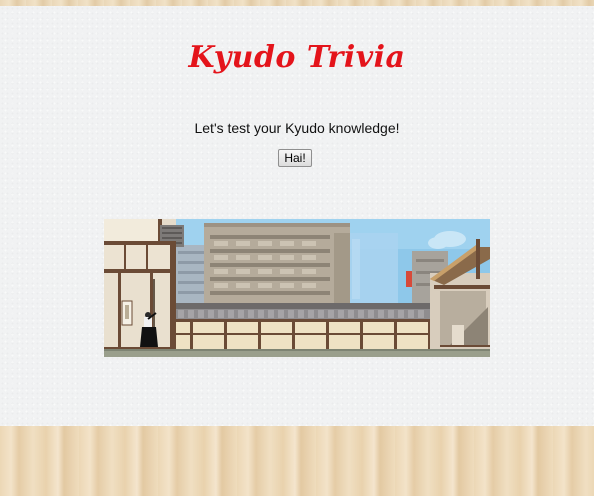 The width and height of the screenshot is (594, 496). I want to click on start-button: Hai!, so click(295, 158).